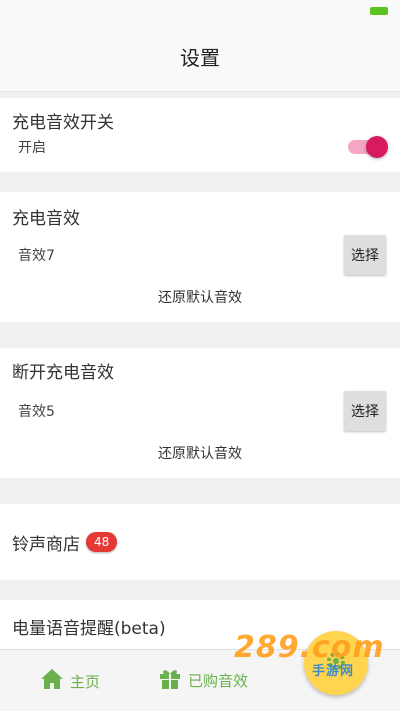 Image resolution: width=400 pixels, height=711 pixels. What do you see at coordinates (365, 411) in the screenshot?
I see `disconnect-sound-choose-button: 选择` at bounding box center [365, 411].